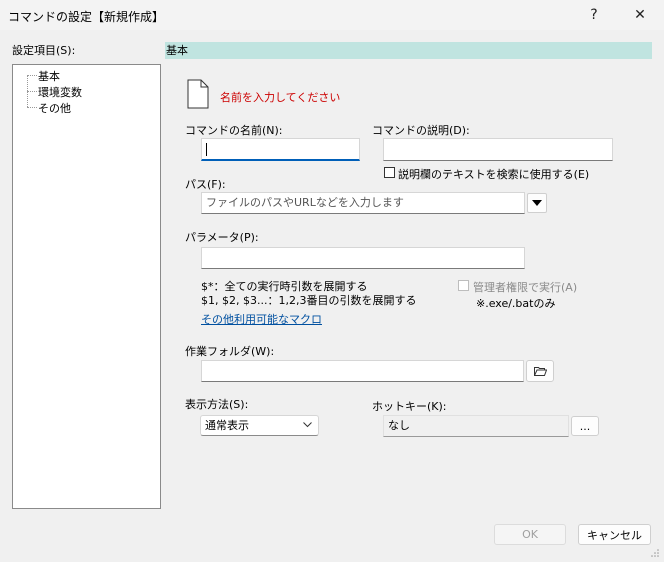 The height and width of the screenshot is (562, 664). What do you see at coordinates (206, 149) in the screenshot?
I see `text-cursor` at bounding box center [206, 149].